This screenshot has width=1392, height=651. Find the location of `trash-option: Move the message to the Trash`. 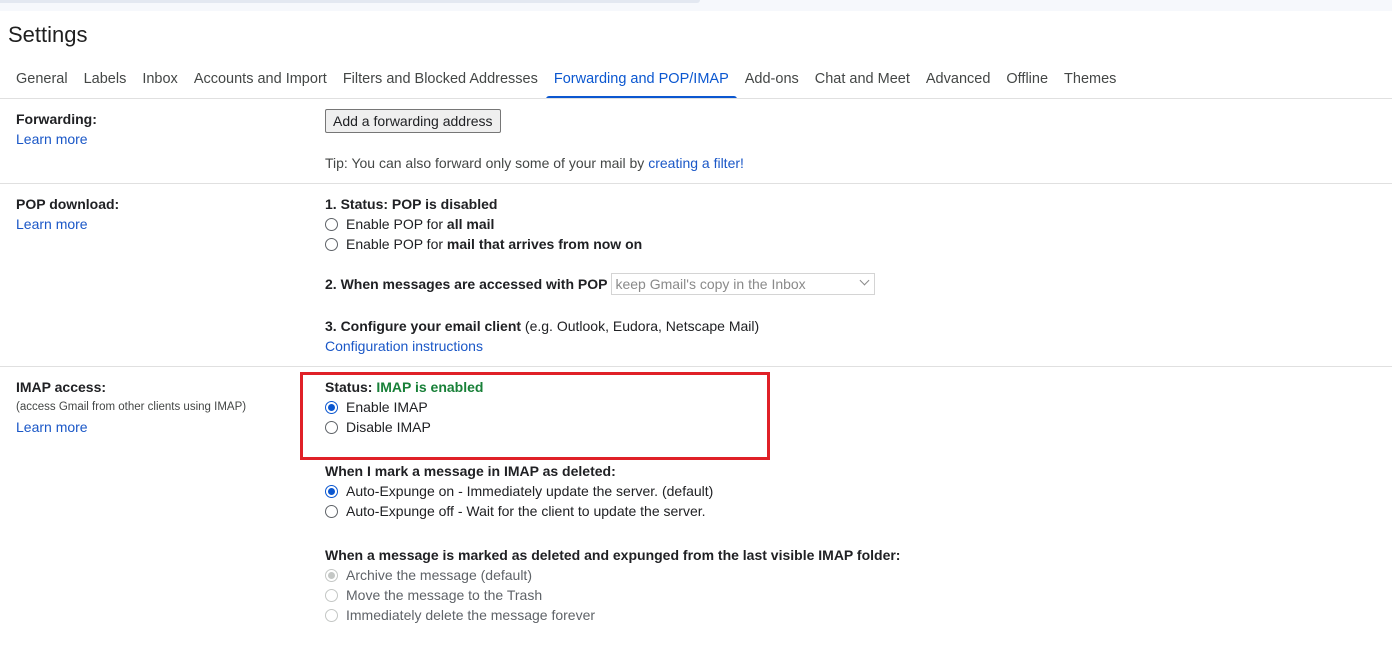

trash-option: Move the message to the Trash is located at coordinates (612, 595).